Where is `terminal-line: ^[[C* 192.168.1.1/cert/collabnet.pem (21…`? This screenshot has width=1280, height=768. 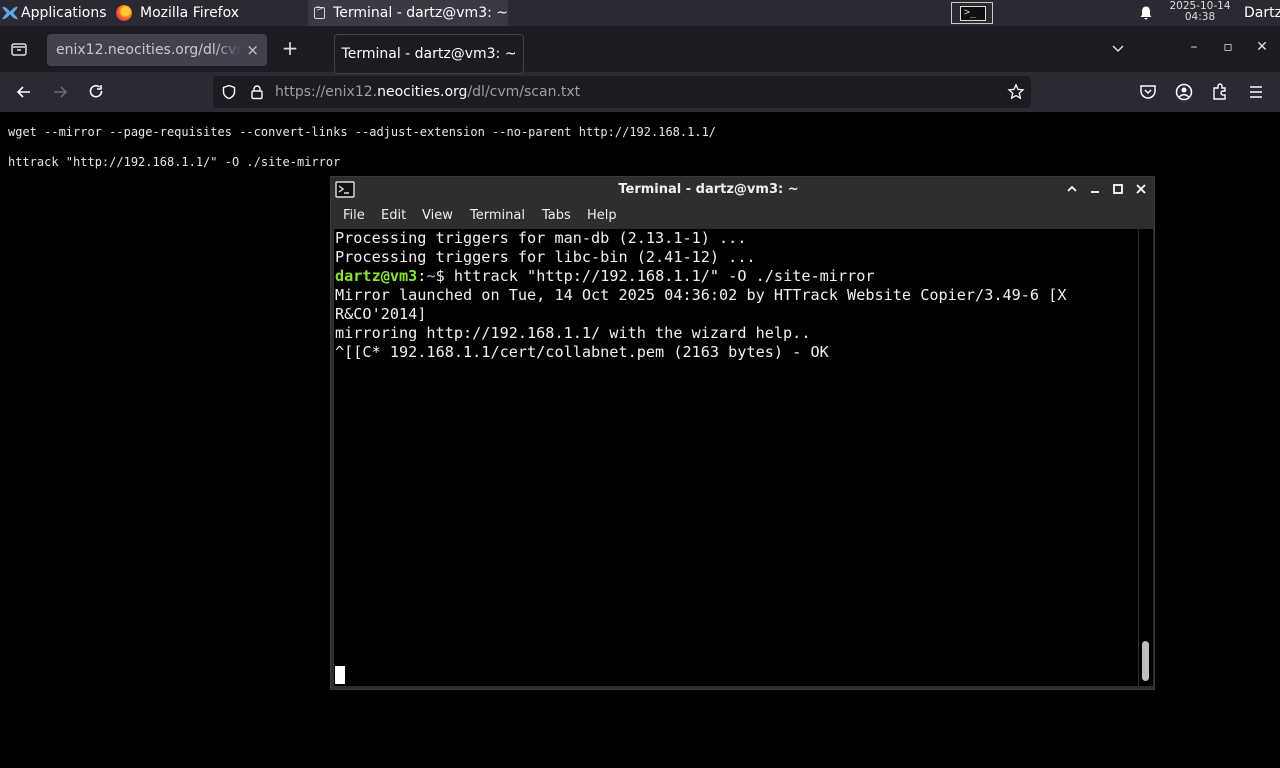
terminal-line: ^[[C* 192.168.1.1/cert/collabnet.pem (21… is located at coordinates (582, 352).